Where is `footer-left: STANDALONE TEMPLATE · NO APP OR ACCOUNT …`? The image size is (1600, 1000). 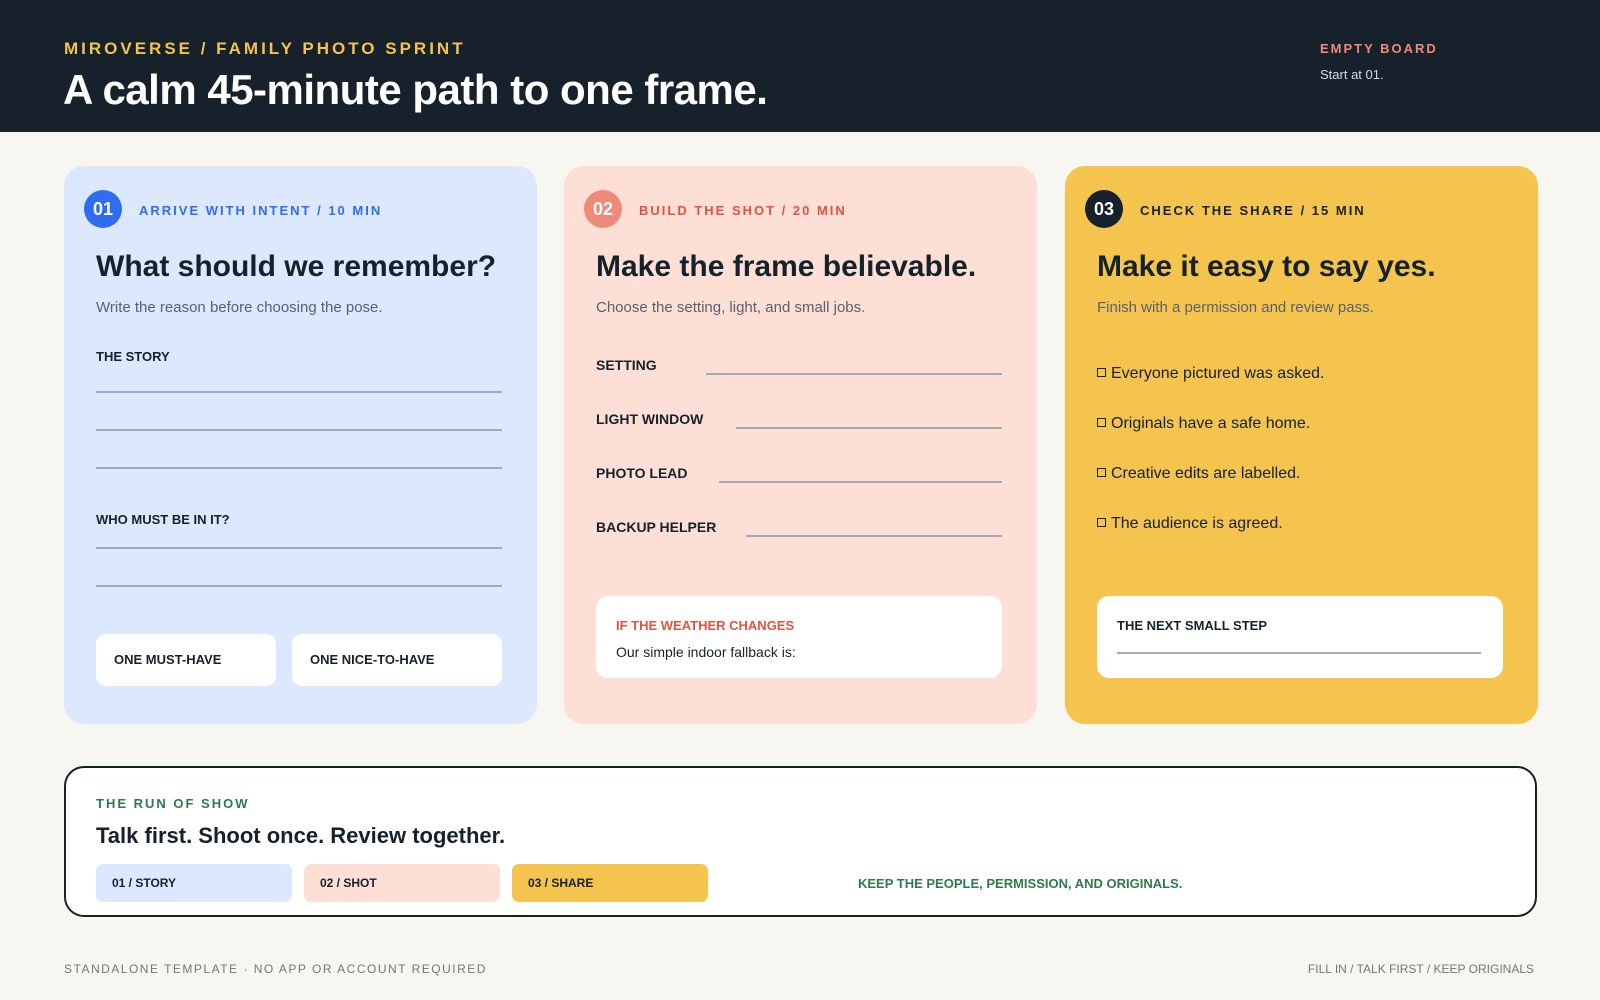 footer-left: STANDALONE TEMPLATE · NO APP OR ACCOUNT … is located at coordinates (275, 969).